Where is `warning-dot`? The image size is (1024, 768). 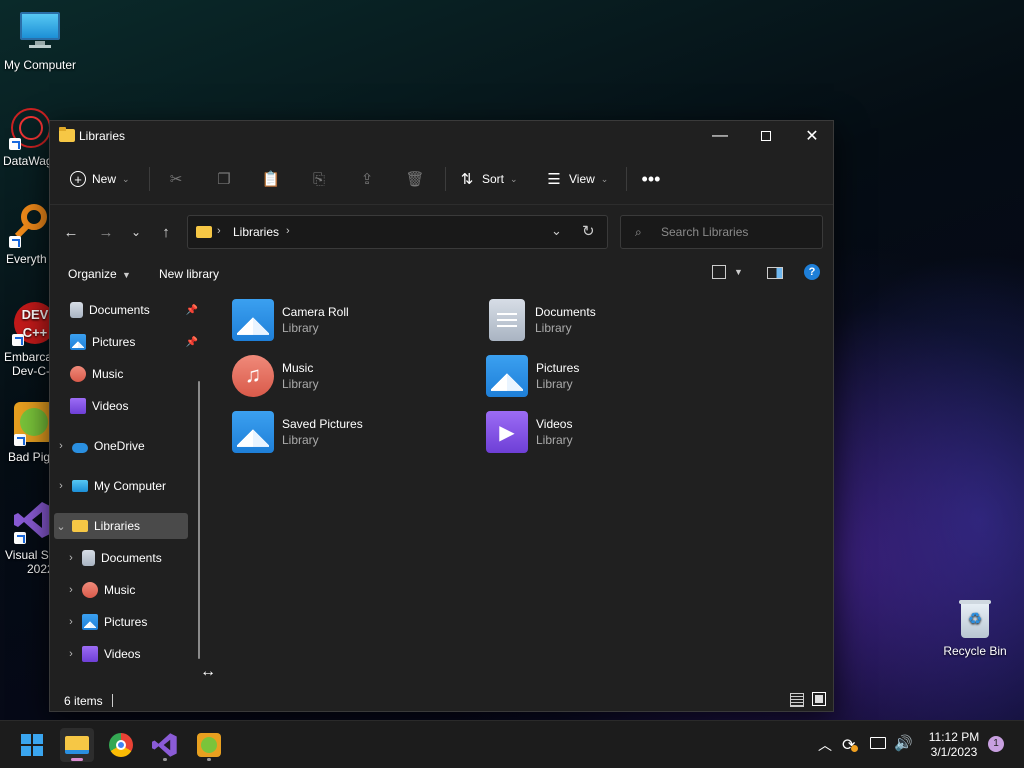 warning-dot is located at coordinates (854, 748).